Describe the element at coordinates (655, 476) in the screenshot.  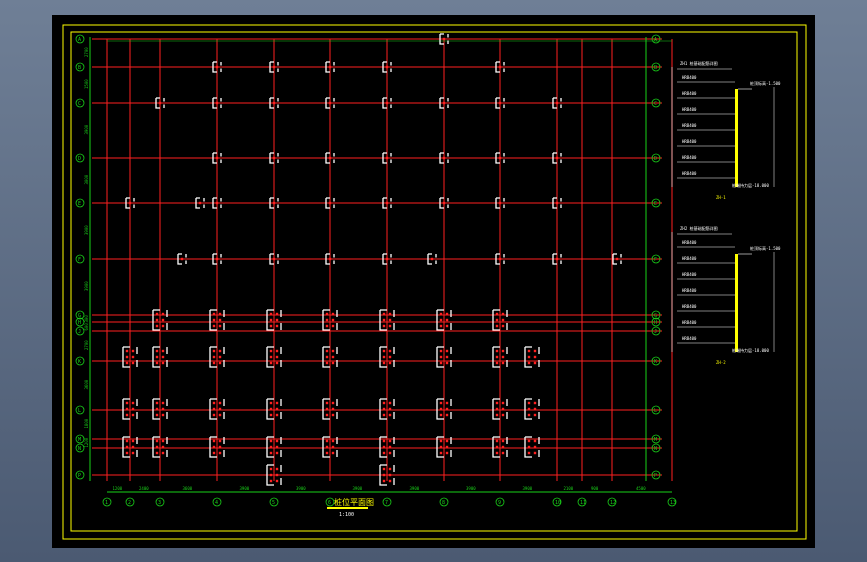
I see `axis-label-row: P` at that location.